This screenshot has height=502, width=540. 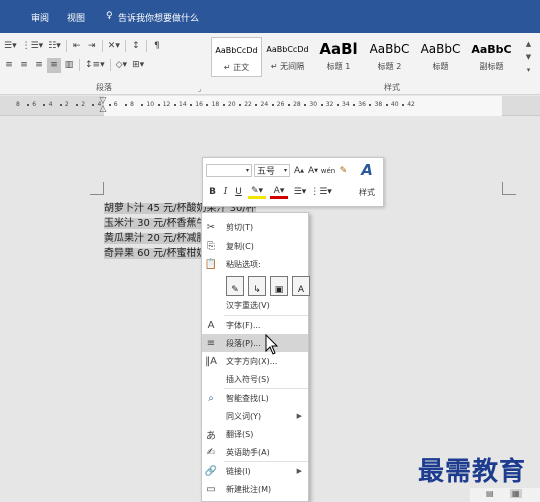 I want to click on bold-button: B, so click(x=212, y=192).